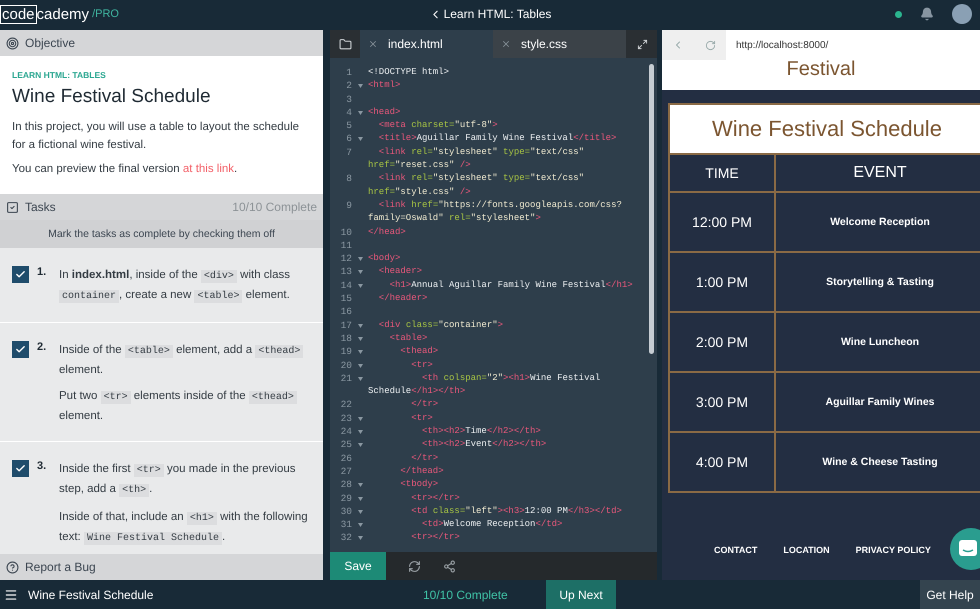 The image size is (980, 609). I want to click on chat-icon, so click(965, 549).